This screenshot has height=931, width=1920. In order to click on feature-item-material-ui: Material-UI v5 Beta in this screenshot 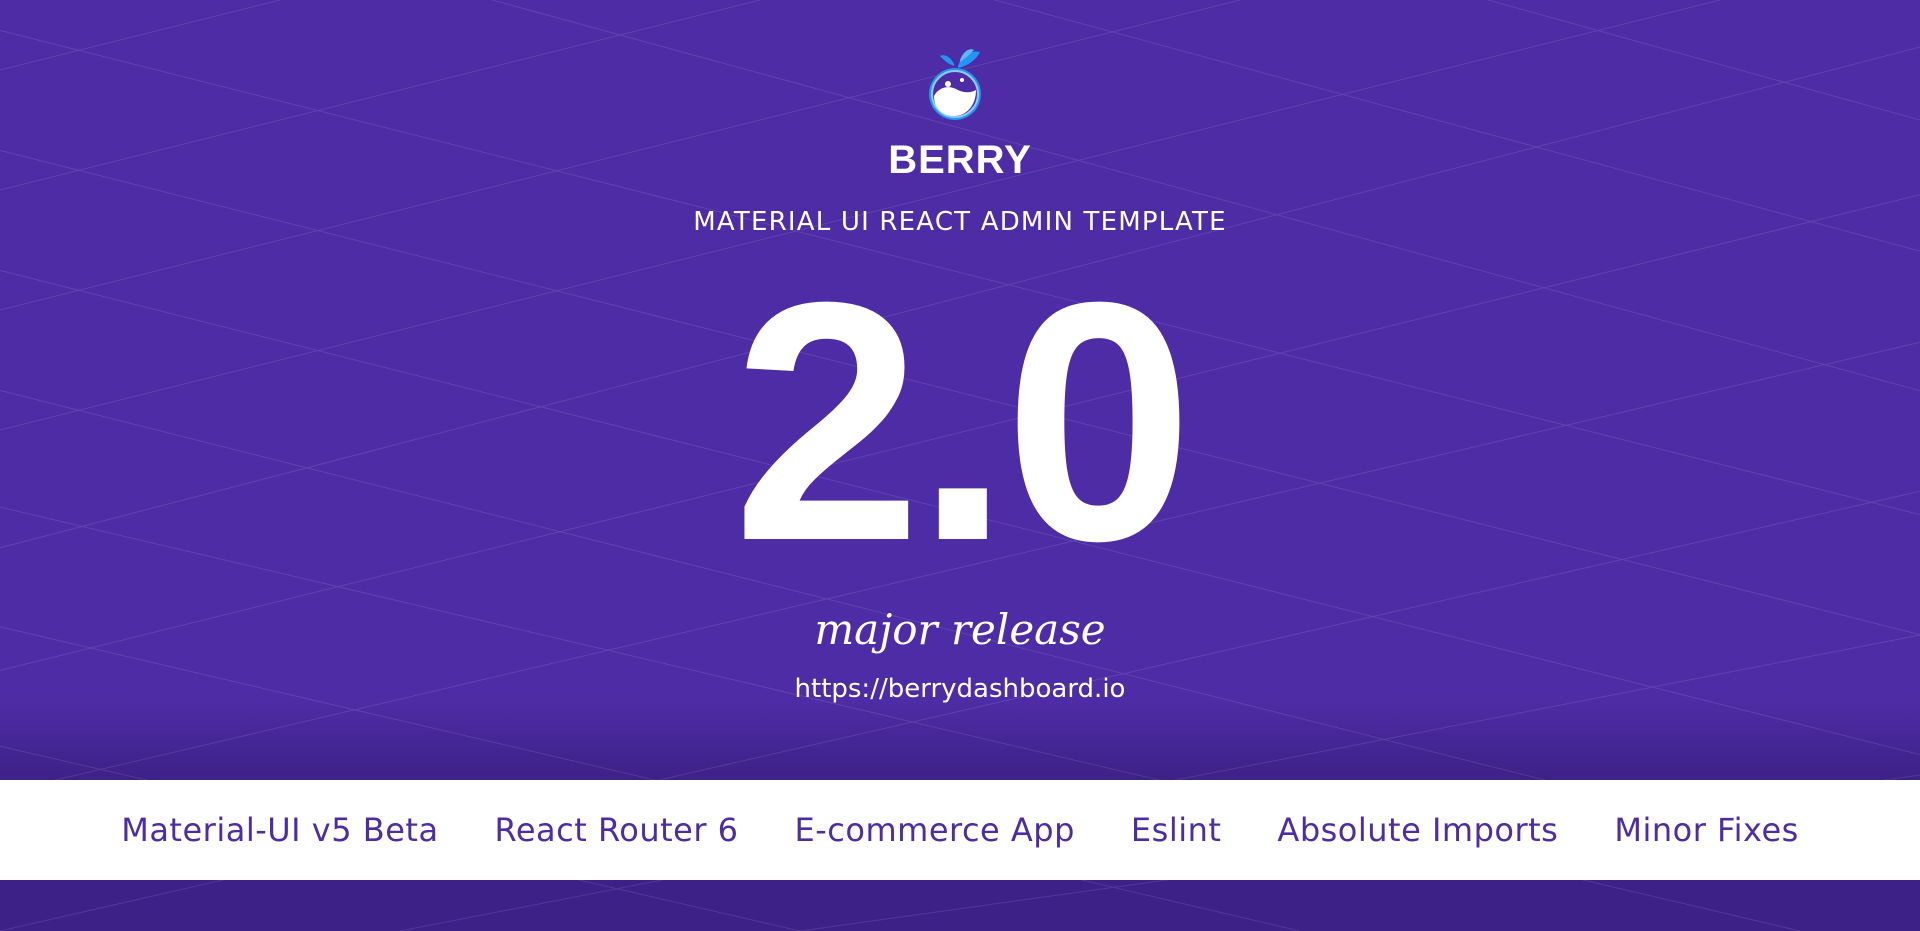, I will do `click(280, 830)`.